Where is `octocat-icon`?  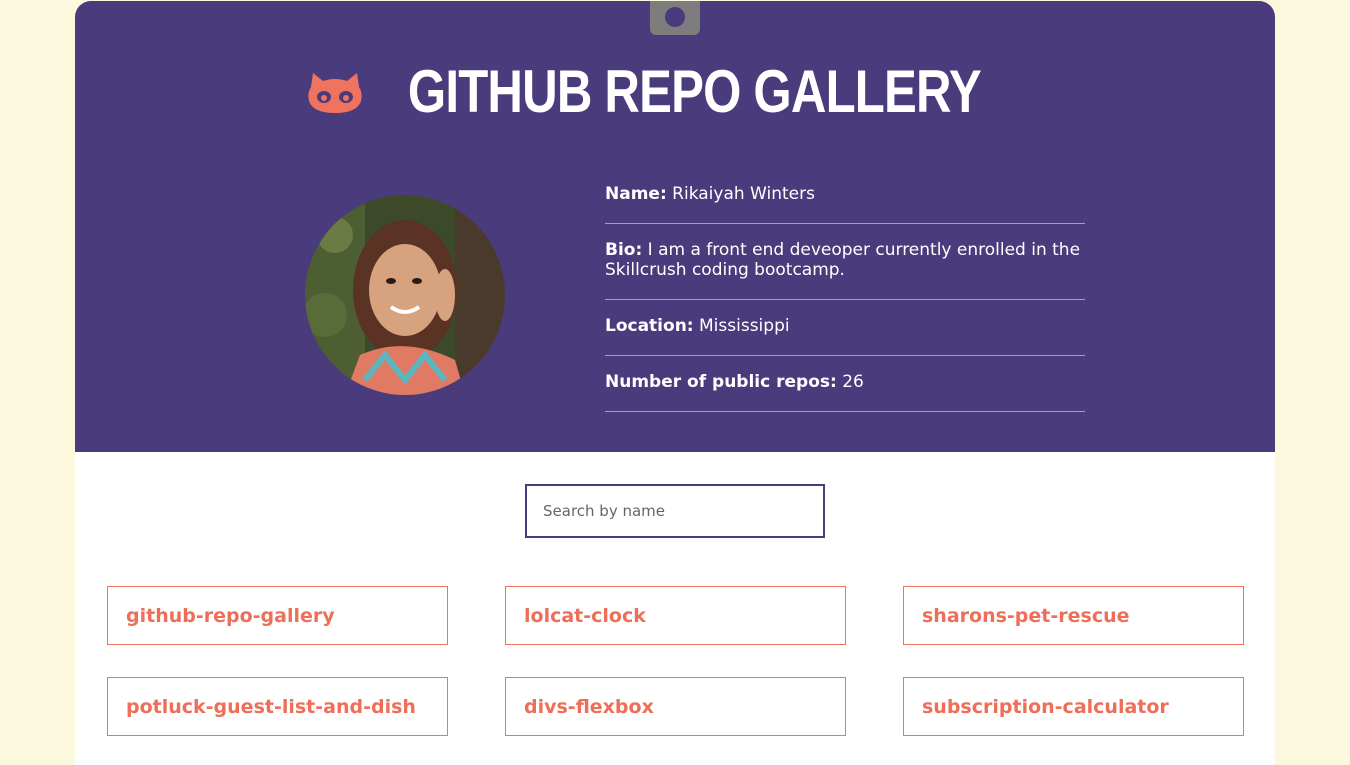 octocat-icon is located at coordinates (334, 93).